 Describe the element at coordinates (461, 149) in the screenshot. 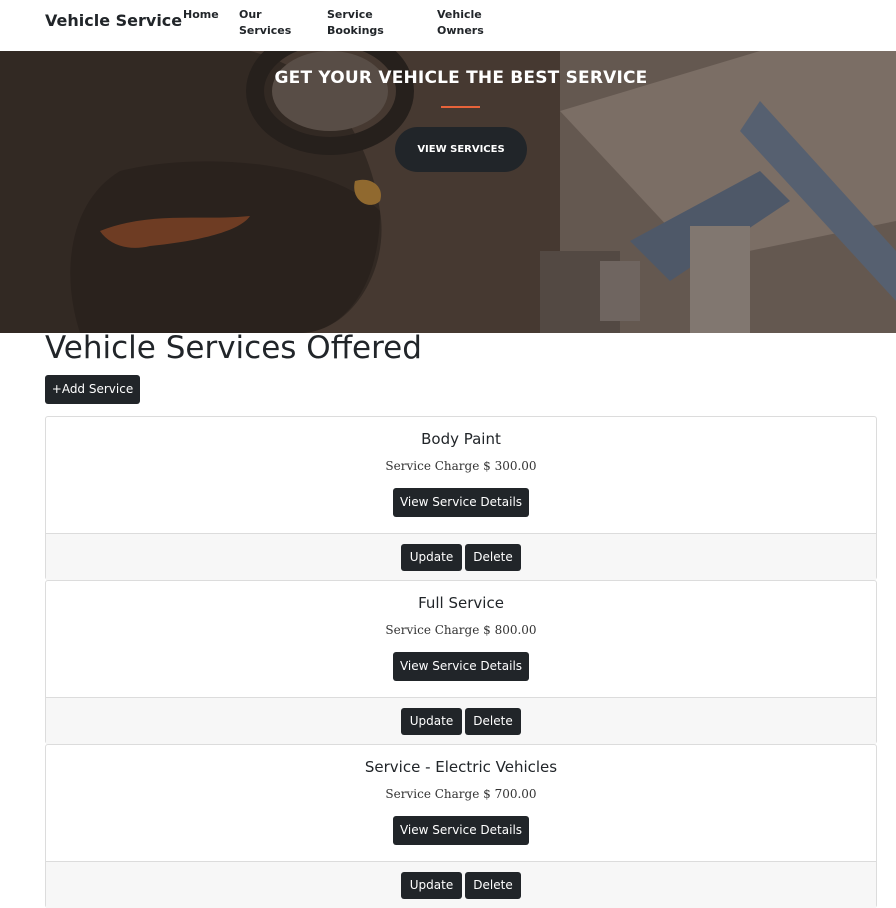

I see `view-services-button: VIEW SERVICES` at that location.